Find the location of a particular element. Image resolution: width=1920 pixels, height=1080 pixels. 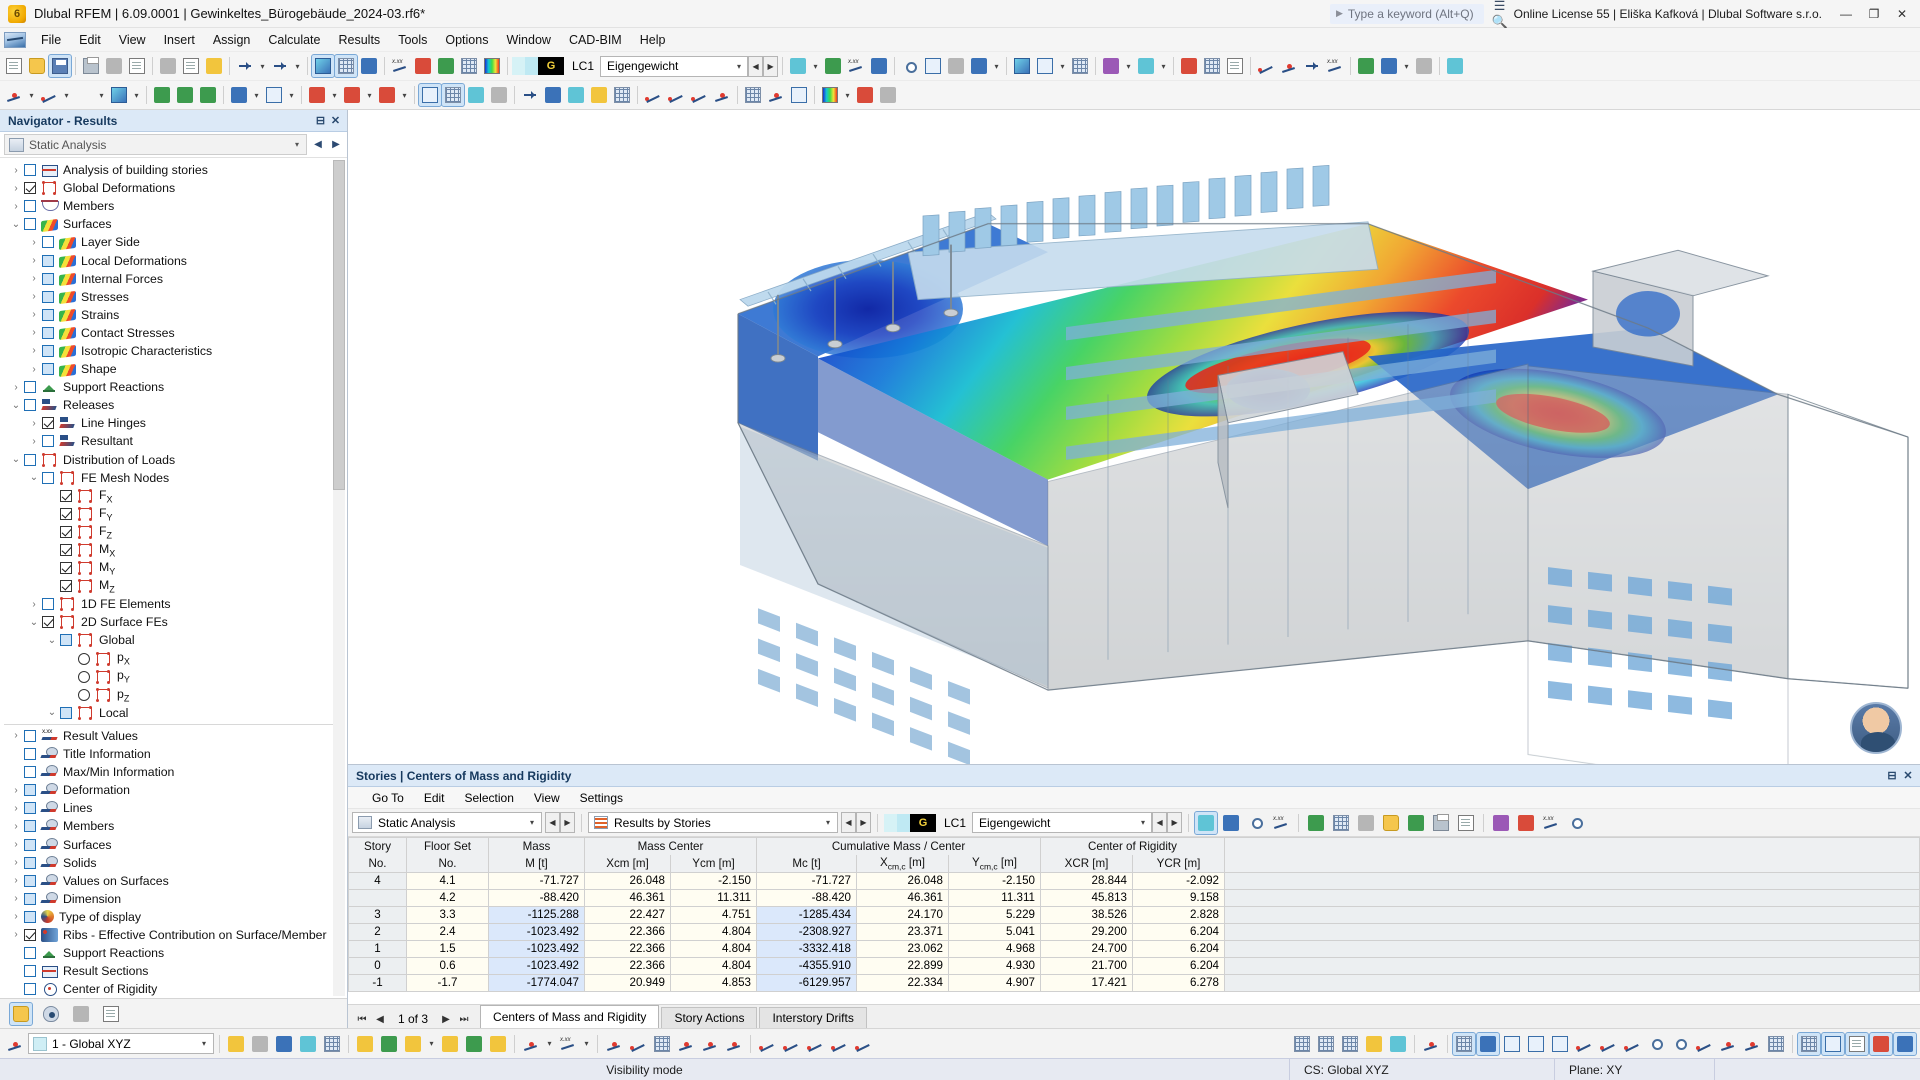

tree-item-f: ›FX is located at coordinates (173, 496).